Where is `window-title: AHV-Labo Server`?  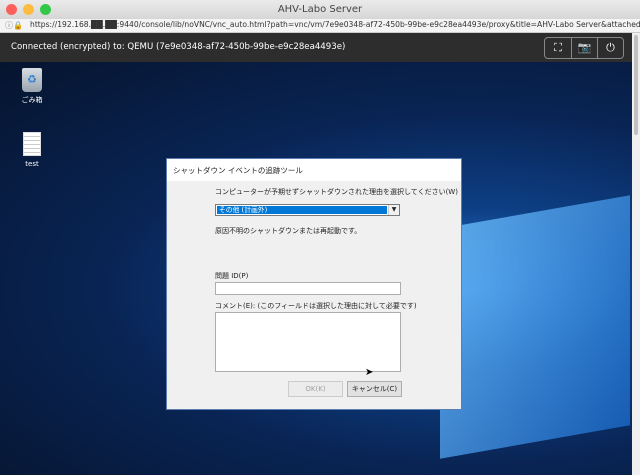 window-title: AHV-Labo Server is located at coordinates (320, 9).